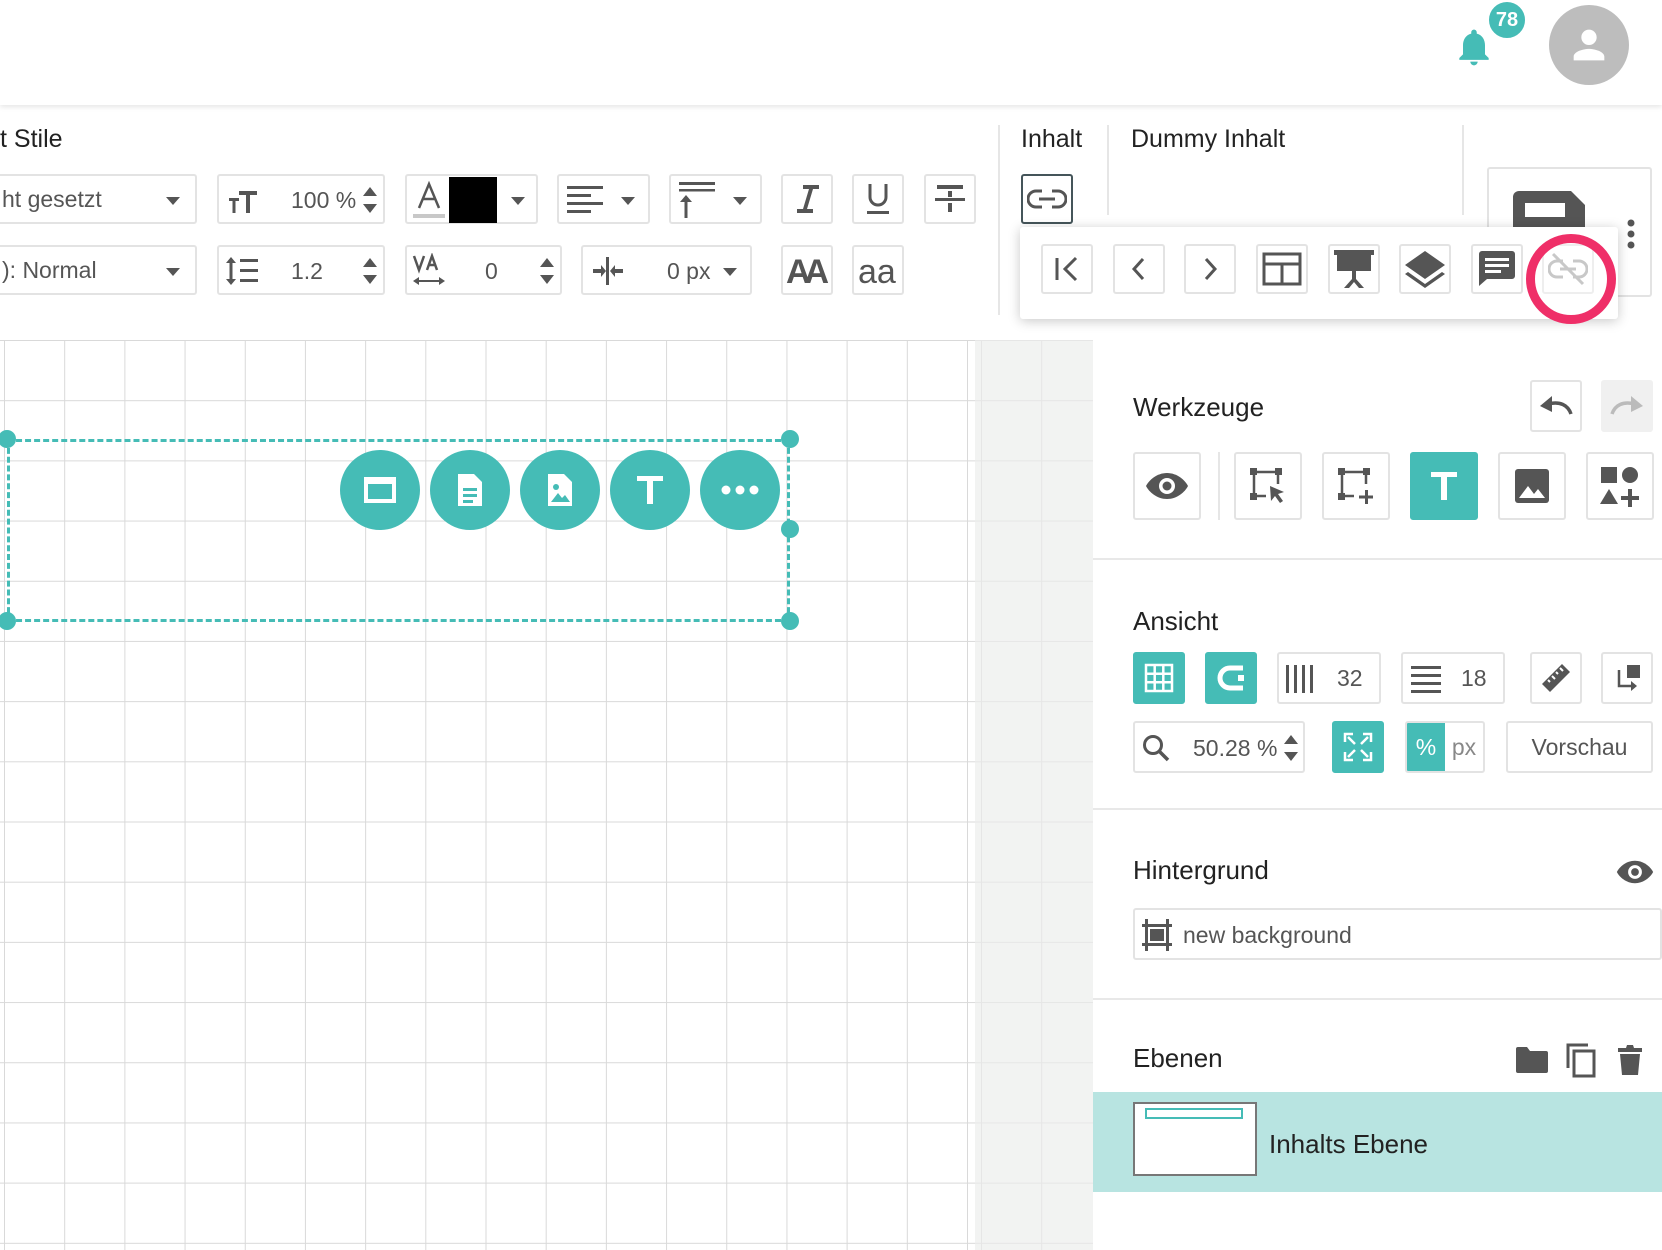  I want to click on rows-input: 18, so click(1453, 678).